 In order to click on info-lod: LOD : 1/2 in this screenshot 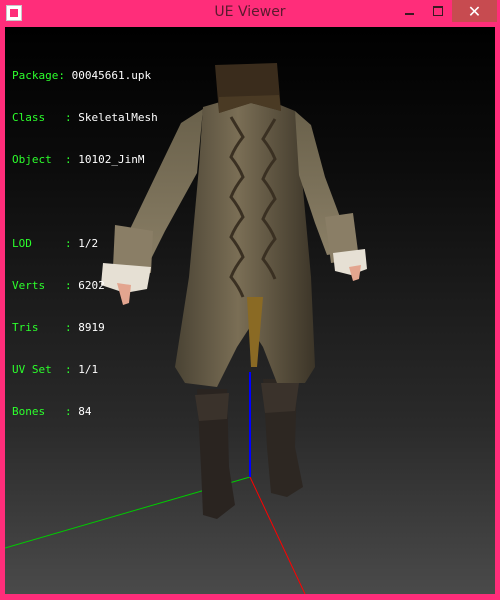, I will do `click(85, 244)`.